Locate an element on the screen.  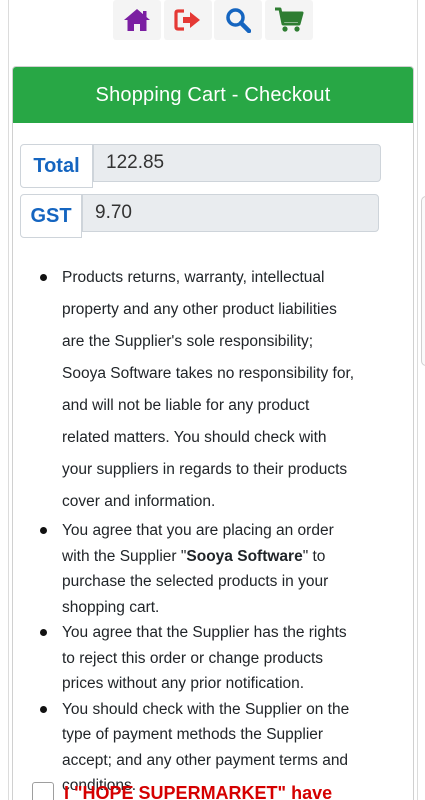
home-icon is located at coordinates (137, 20).